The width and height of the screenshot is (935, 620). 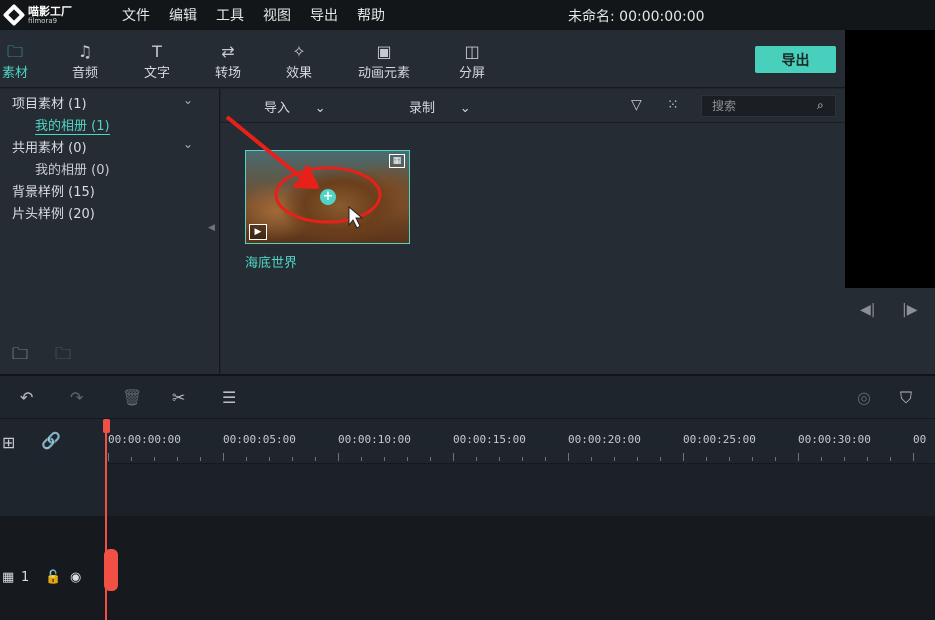 I want to click on menu-tools: 工具, so click(x=230, y=15).